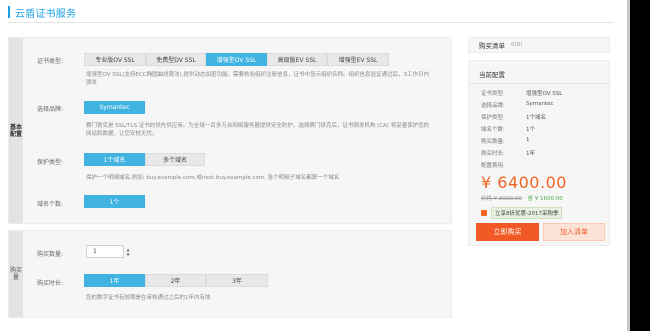 Image resolution: width=650 pixels, height=331 pixels. What do you see at coordinates (493, 106) in the screenshot?
I see `config-key: 选择品牌:` at bounding box center [493, 106].